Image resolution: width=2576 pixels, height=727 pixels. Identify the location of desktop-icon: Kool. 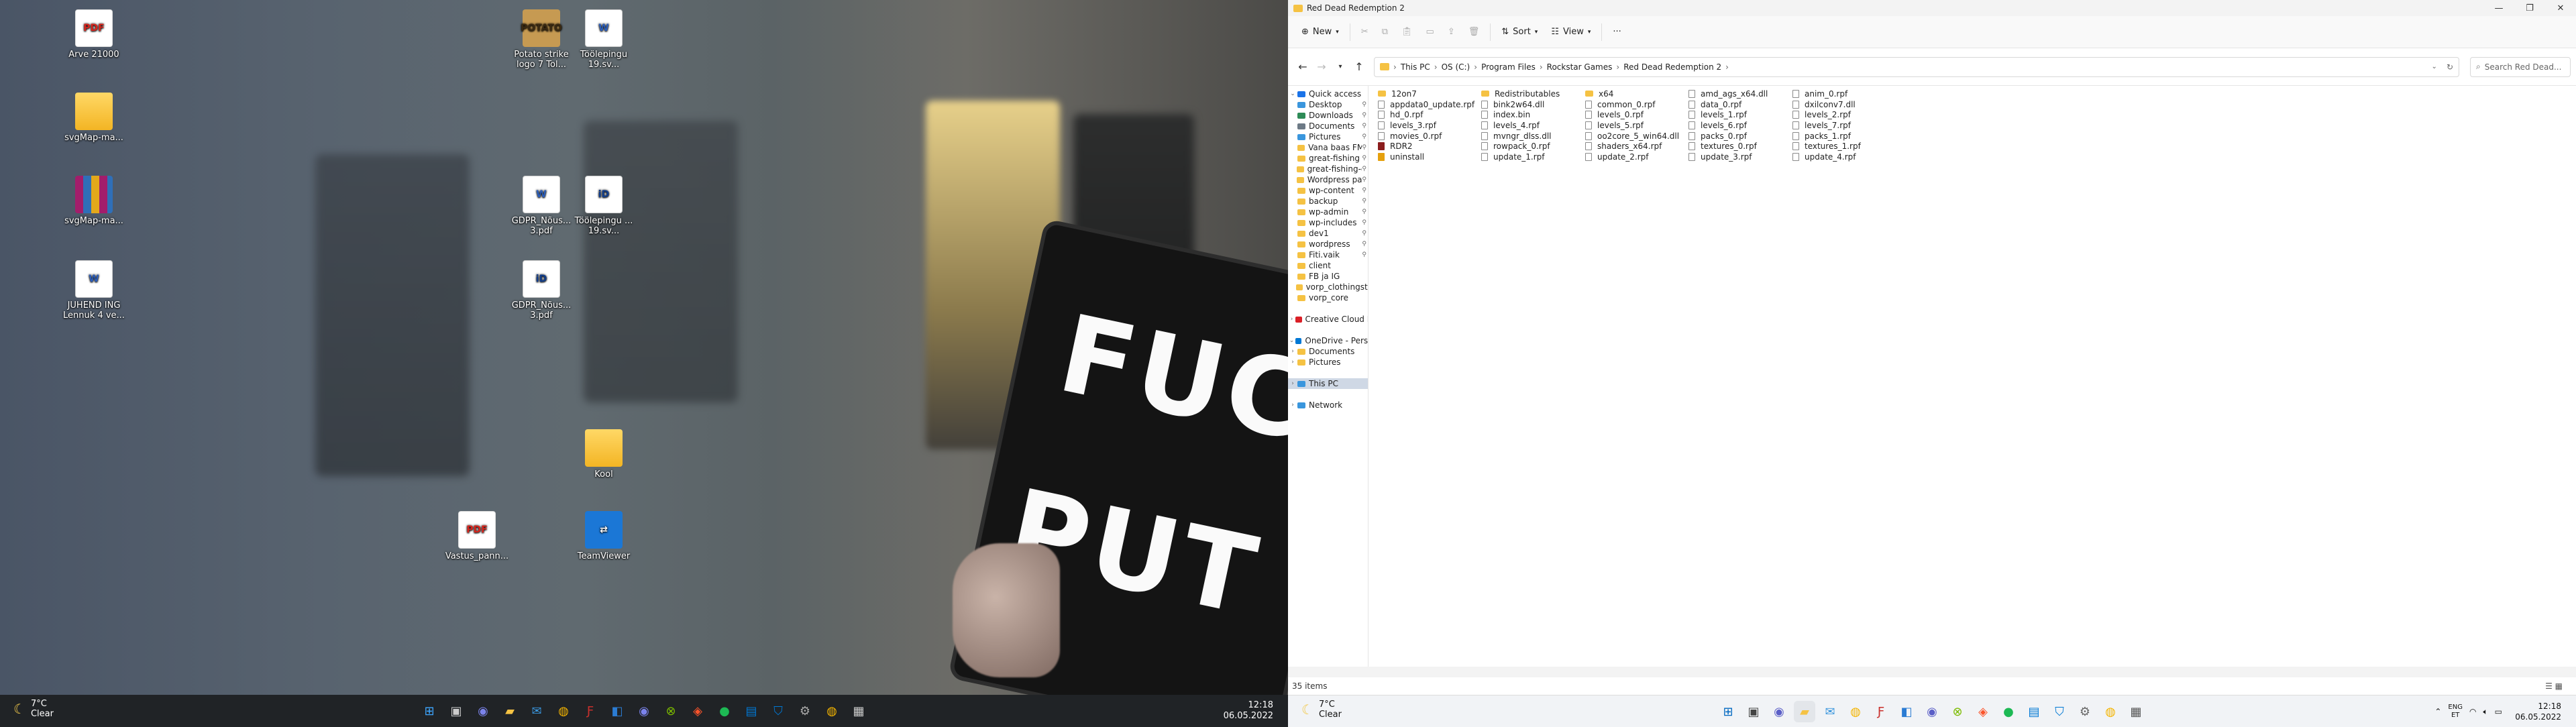
(604, 454).